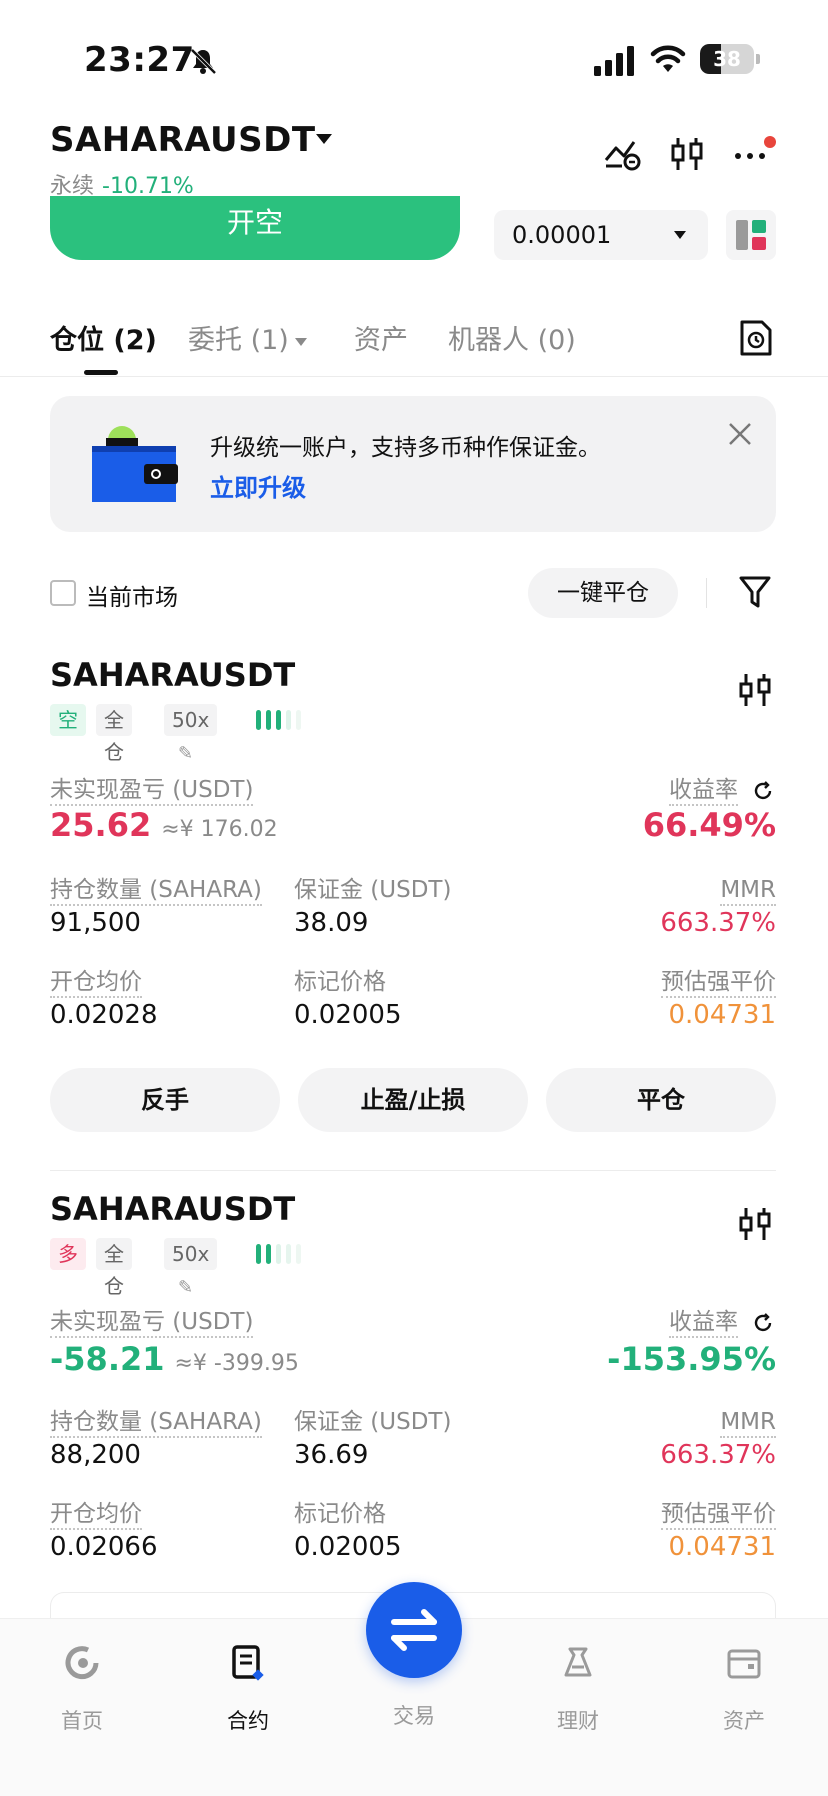 The height and width of the screenshot is (1796, 828). I want to click on wallet-illustration-icon, so click(135, 464).